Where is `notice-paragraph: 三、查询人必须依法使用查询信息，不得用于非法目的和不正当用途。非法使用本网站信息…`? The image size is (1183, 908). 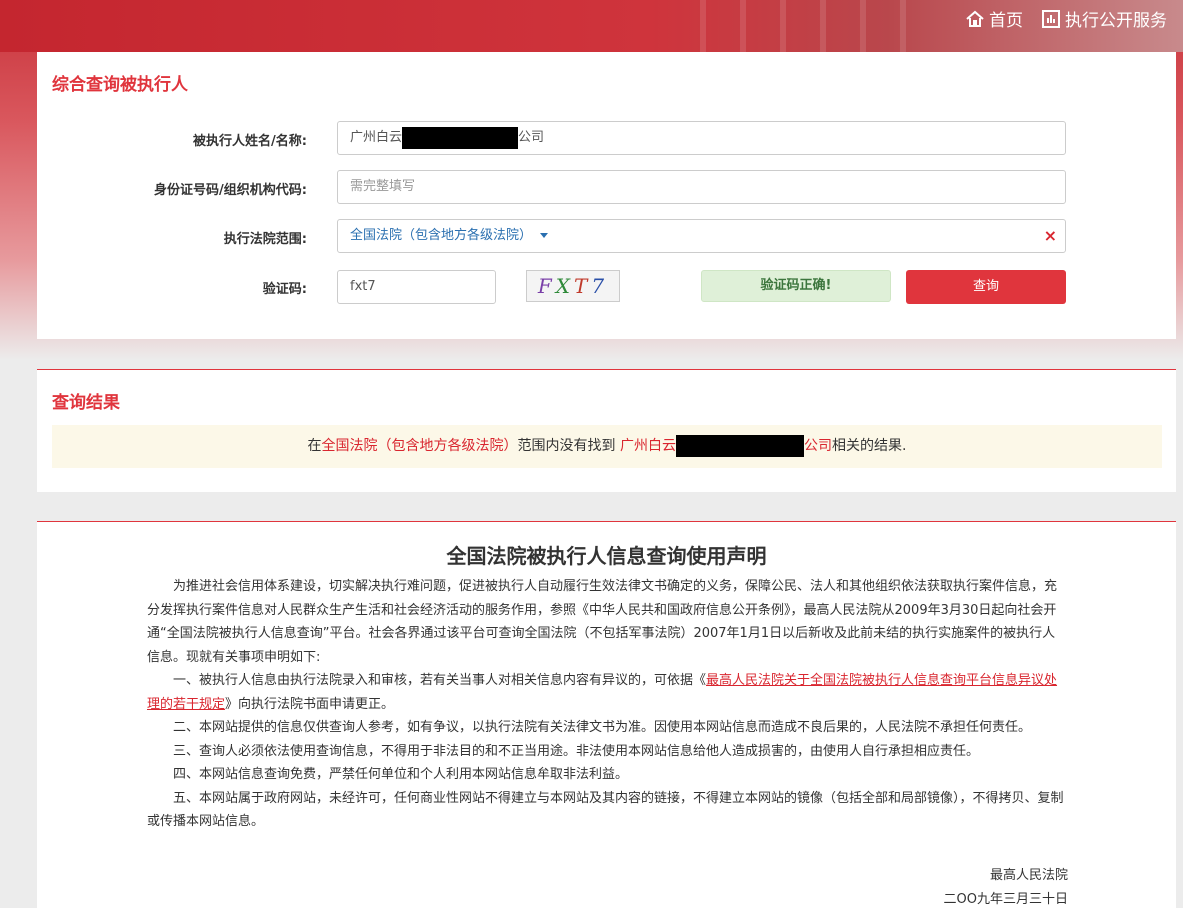 notice-paragraph: 三、查询人必须依法使用查询信息，不得用于非法目的和不正当用途。非法使用本网站信息… is located at coordinates (576, 751).